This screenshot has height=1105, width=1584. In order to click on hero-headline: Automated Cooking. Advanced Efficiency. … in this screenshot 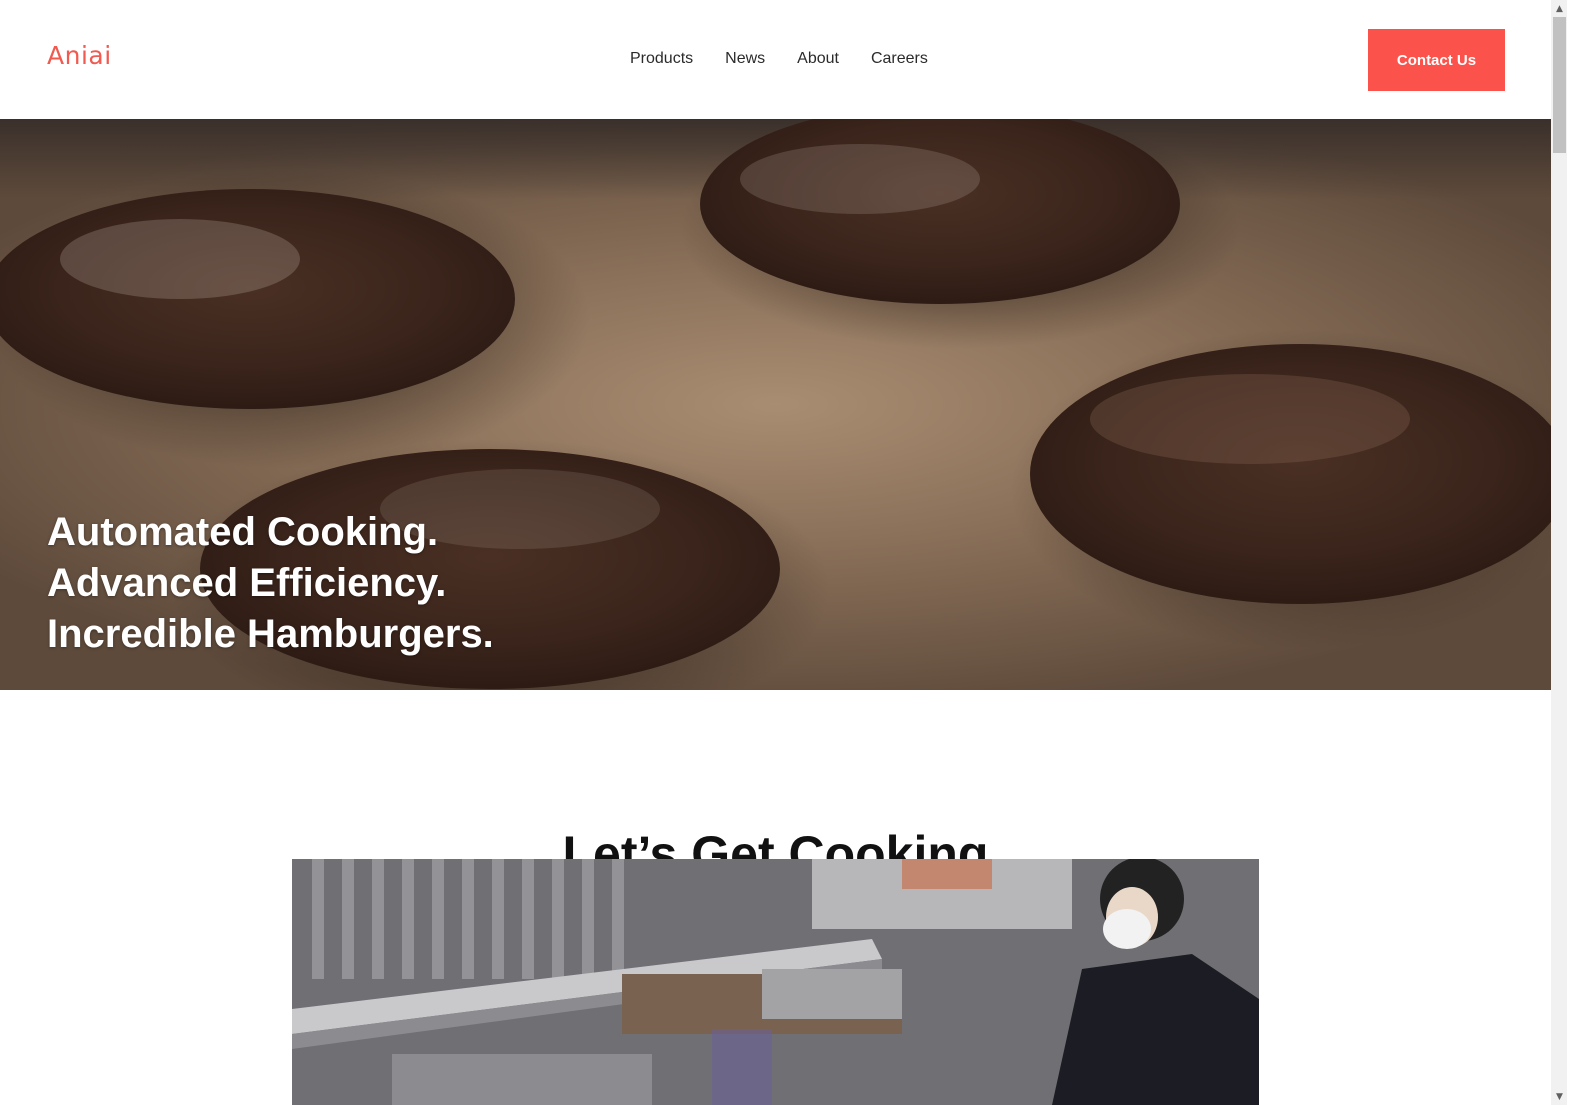, I will do `click(270, 583)`.